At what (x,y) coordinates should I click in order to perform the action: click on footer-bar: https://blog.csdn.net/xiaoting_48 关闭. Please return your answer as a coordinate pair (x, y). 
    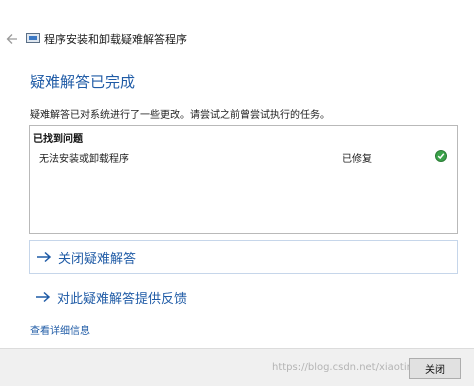
    Looking at the image, I should click on (237, 367).